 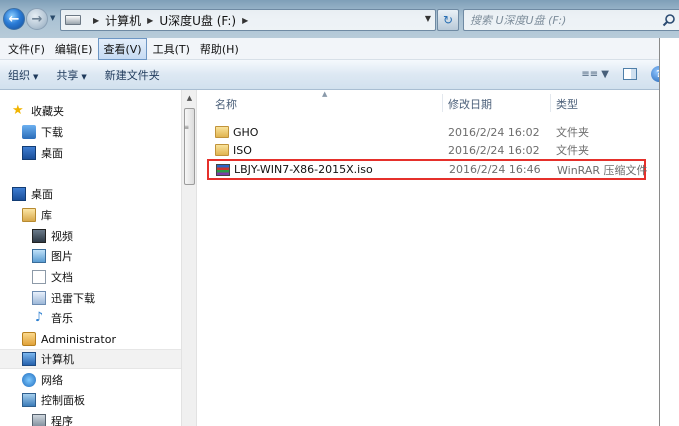 What do you see at coordinates (189, 98) in the screenshot?
I see `scroll-up-icon: ▲` at bounding box center [189, 98].